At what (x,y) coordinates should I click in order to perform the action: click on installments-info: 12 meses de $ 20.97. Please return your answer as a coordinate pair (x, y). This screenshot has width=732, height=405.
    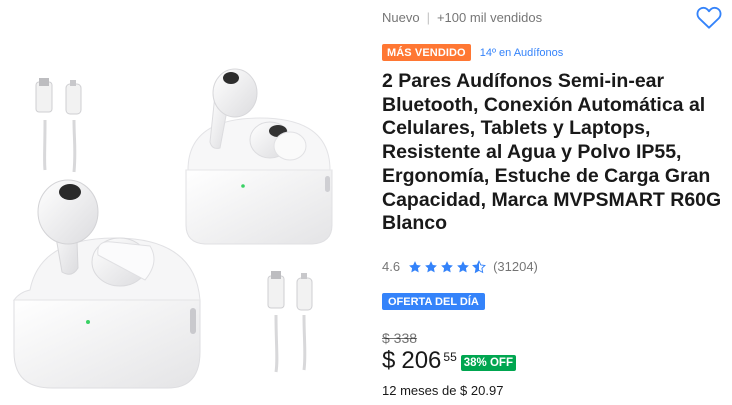
    Looking at the image, I should click on (443, 390).